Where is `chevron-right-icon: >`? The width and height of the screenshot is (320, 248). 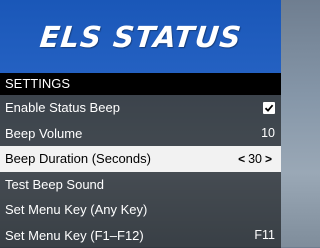 chevron-right-icon: > is located at coordinates (268, 159).